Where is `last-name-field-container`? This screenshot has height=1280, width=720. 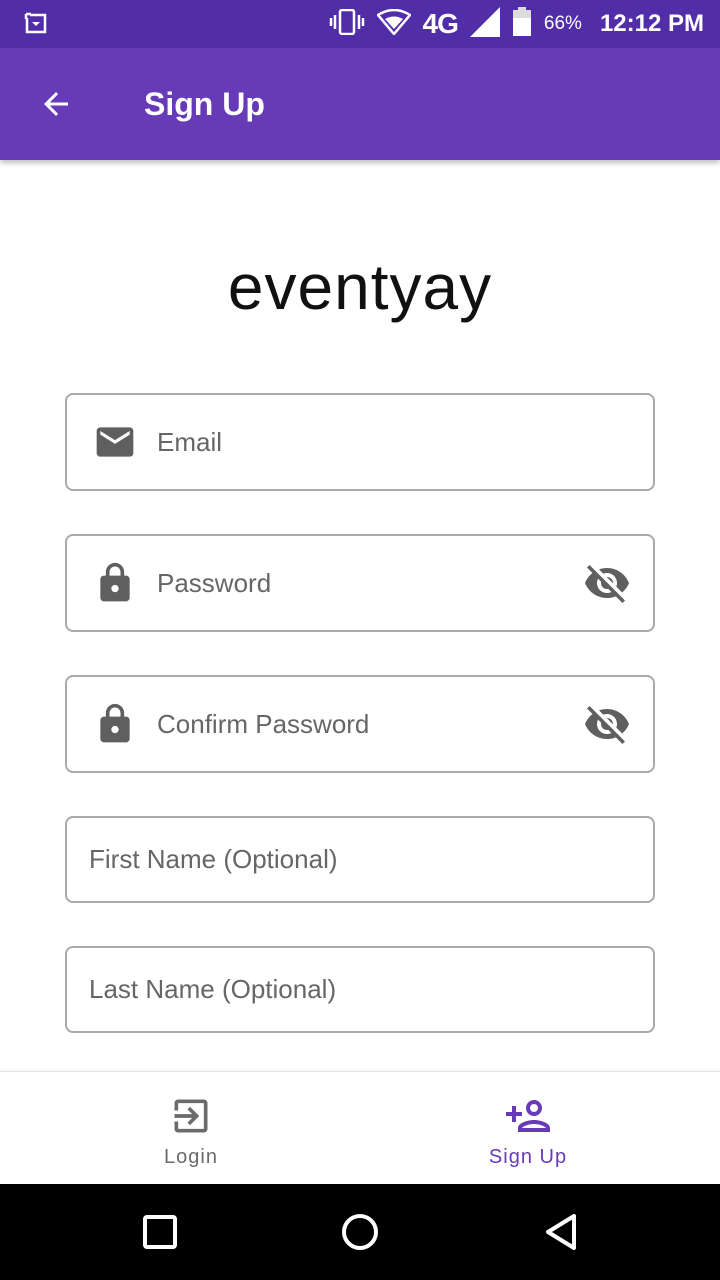
last-name-field-container is located at coordinates (360, 989).